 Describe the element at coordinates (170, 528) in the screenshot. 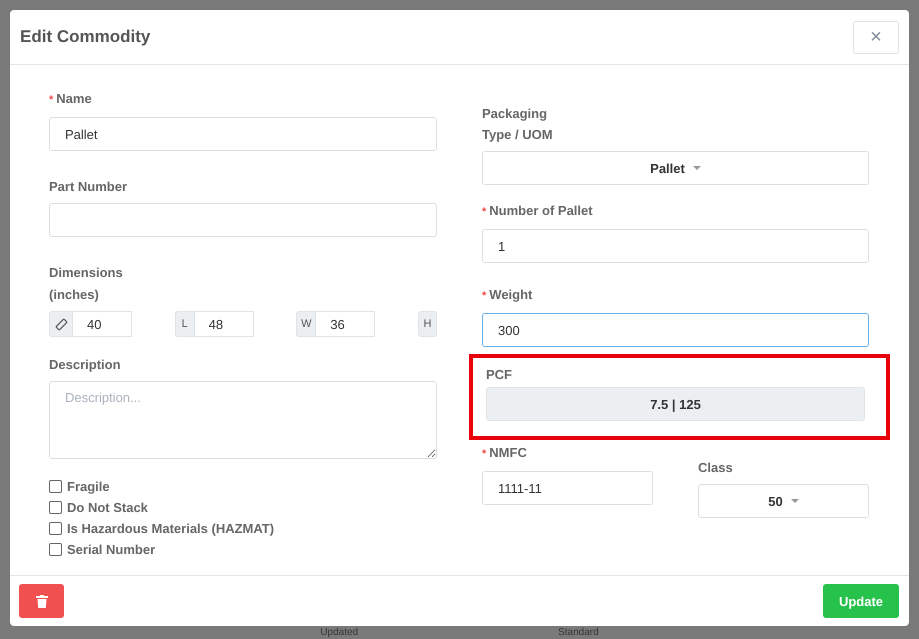

I see `checkbox-label: Is Hazardous Materials (HAZMAT)` at that location.